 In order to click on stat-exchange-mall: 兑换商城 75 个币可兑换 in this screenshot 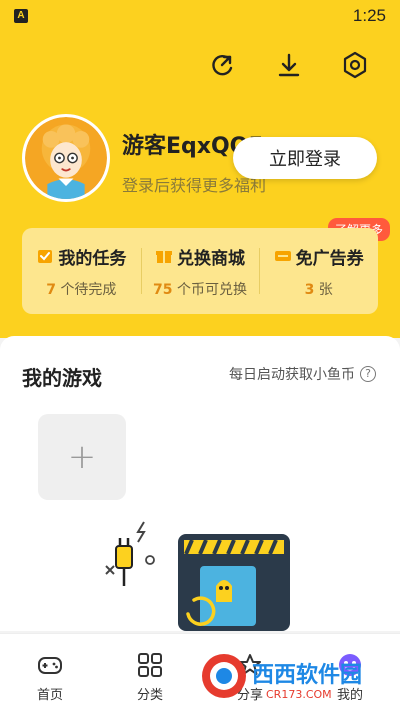, I will do `click(200, 271)`.